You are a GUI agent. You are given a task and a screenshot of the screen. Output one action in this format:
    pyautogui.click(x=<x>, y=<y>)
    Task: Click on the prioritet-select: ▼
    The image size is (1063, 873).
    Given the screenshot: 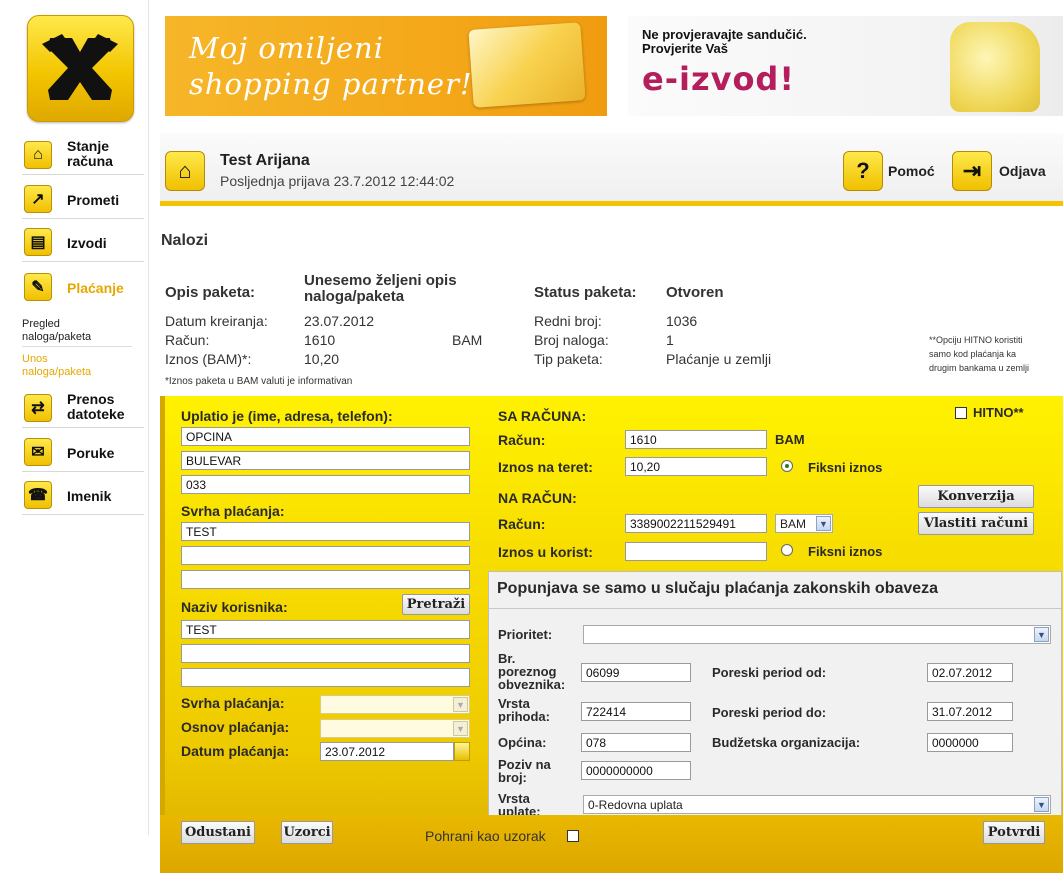 What is the action you would take?
    pyautogui.click(x=817, y=634)
    